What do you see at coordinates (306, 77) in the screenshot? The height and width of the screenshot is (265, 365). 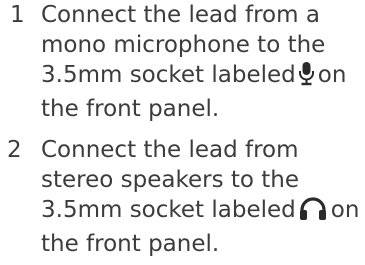 I see `microphone-icon` at bounding box center [306, 77].